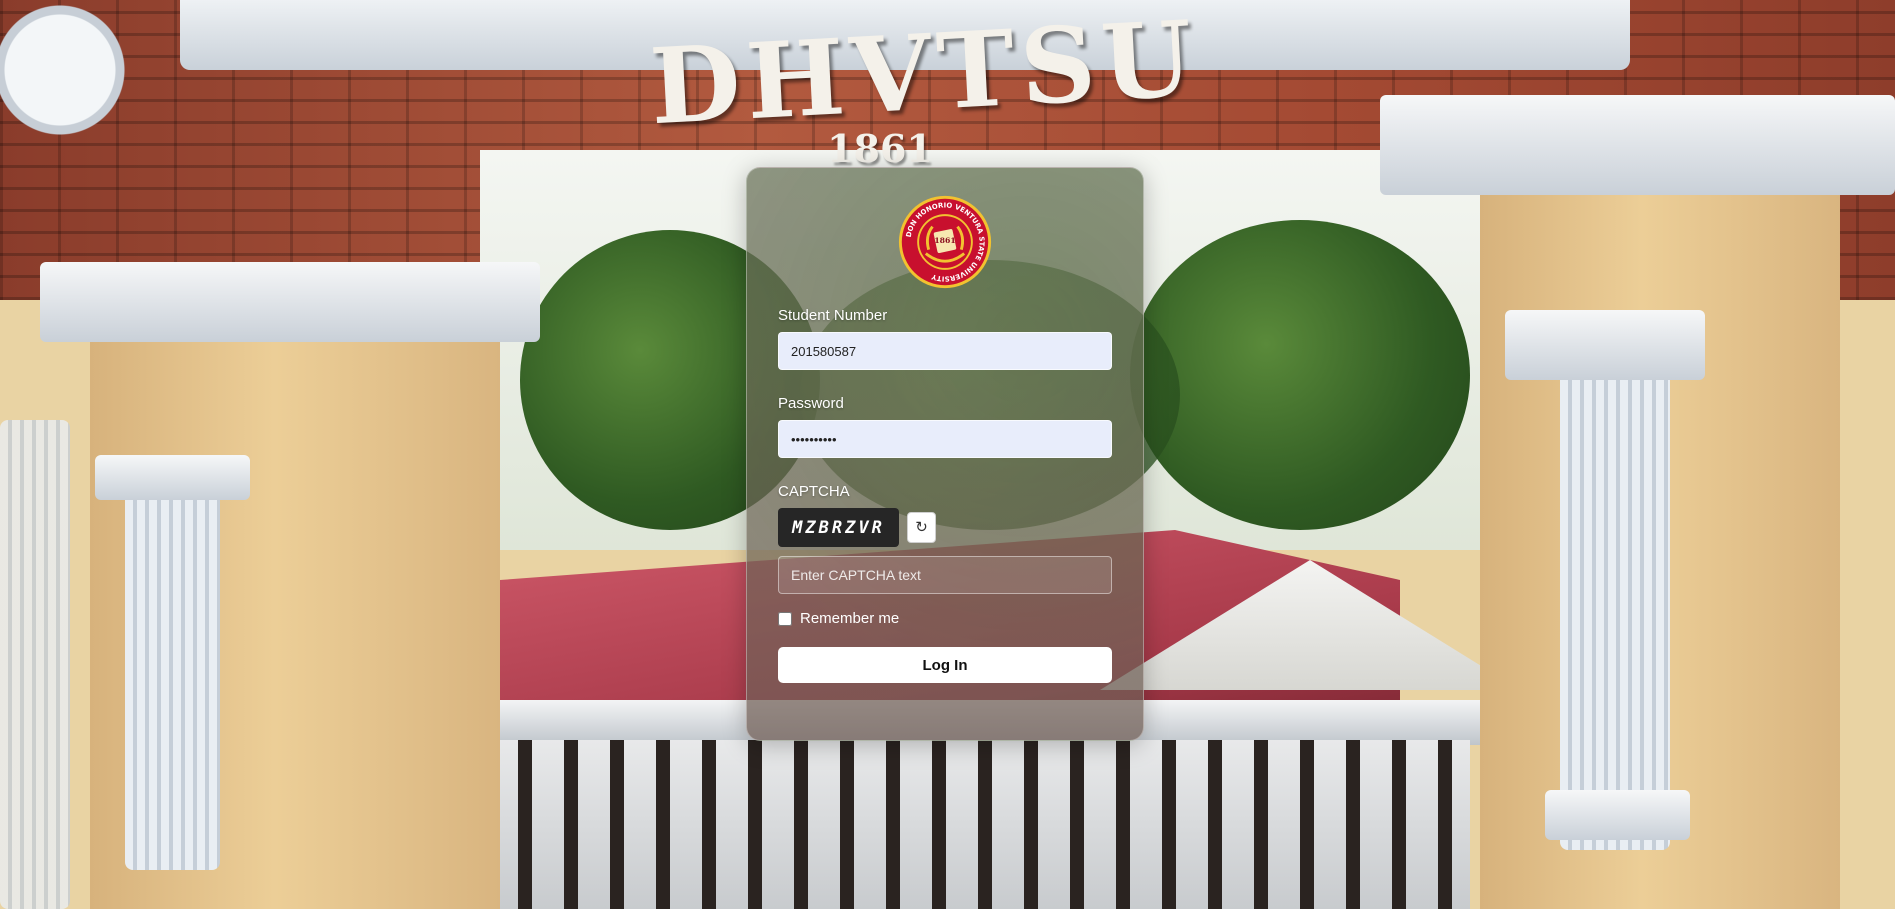  Describe the element at coordinates (850, 618) in the screenshot. I see `remember-me-label: Remember me` at that location.